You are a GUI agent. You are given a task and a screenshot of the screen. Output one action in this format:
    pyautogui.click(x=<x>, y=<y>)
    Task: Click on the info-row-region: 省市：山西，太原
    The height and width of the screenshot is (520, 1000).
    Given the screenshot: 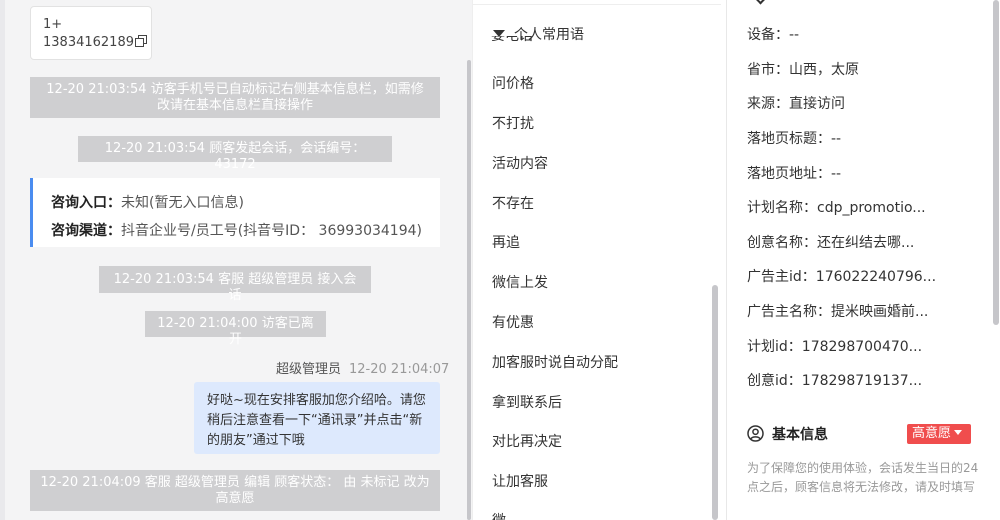 What is the action you would take?
    pyautogui.click(x=803, y=70)
    